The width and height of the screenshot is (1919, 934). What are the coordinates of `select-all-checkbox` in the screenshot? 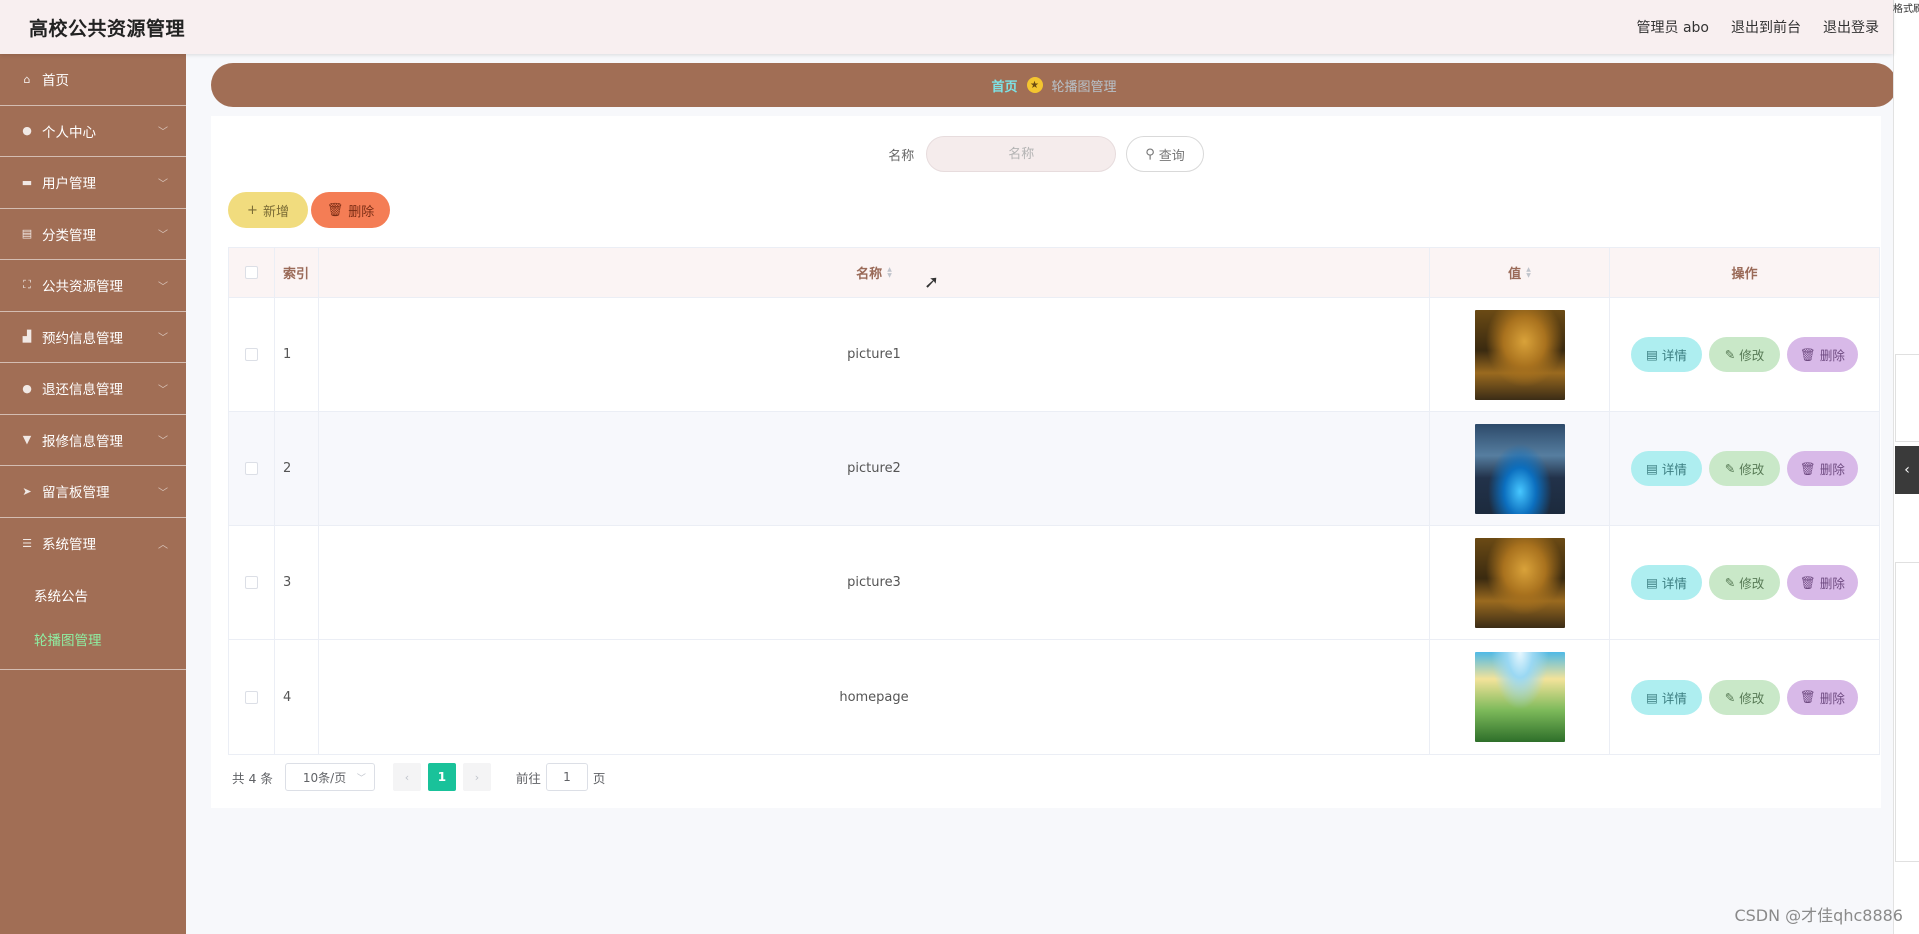 It's located at (251, 272).